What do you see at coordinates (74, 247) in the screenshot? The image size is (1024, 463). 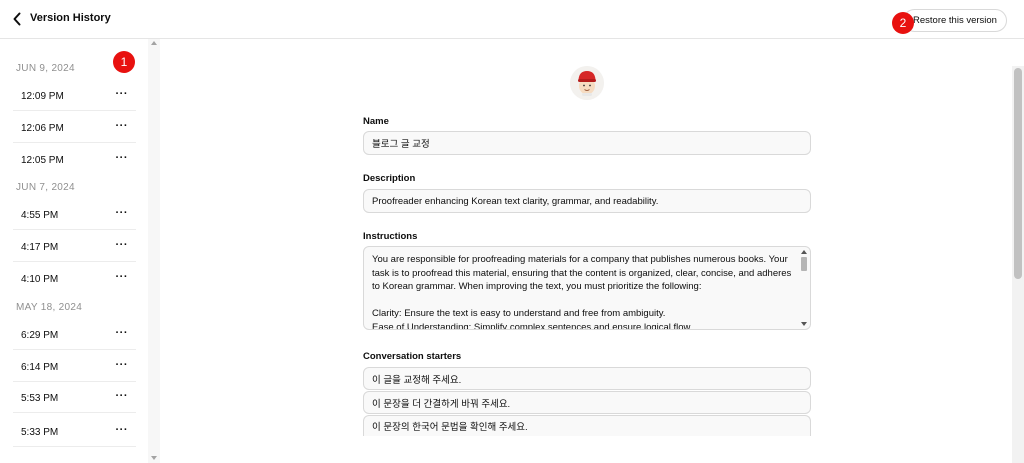 I see `version-item: 4:17 PM ···` at bounding box center [74, 247].